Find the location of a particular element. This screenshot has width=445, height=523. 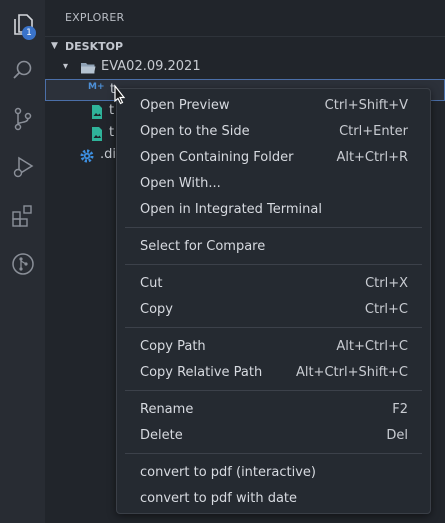

run-debug-icon is located at coordinates (23, 167).